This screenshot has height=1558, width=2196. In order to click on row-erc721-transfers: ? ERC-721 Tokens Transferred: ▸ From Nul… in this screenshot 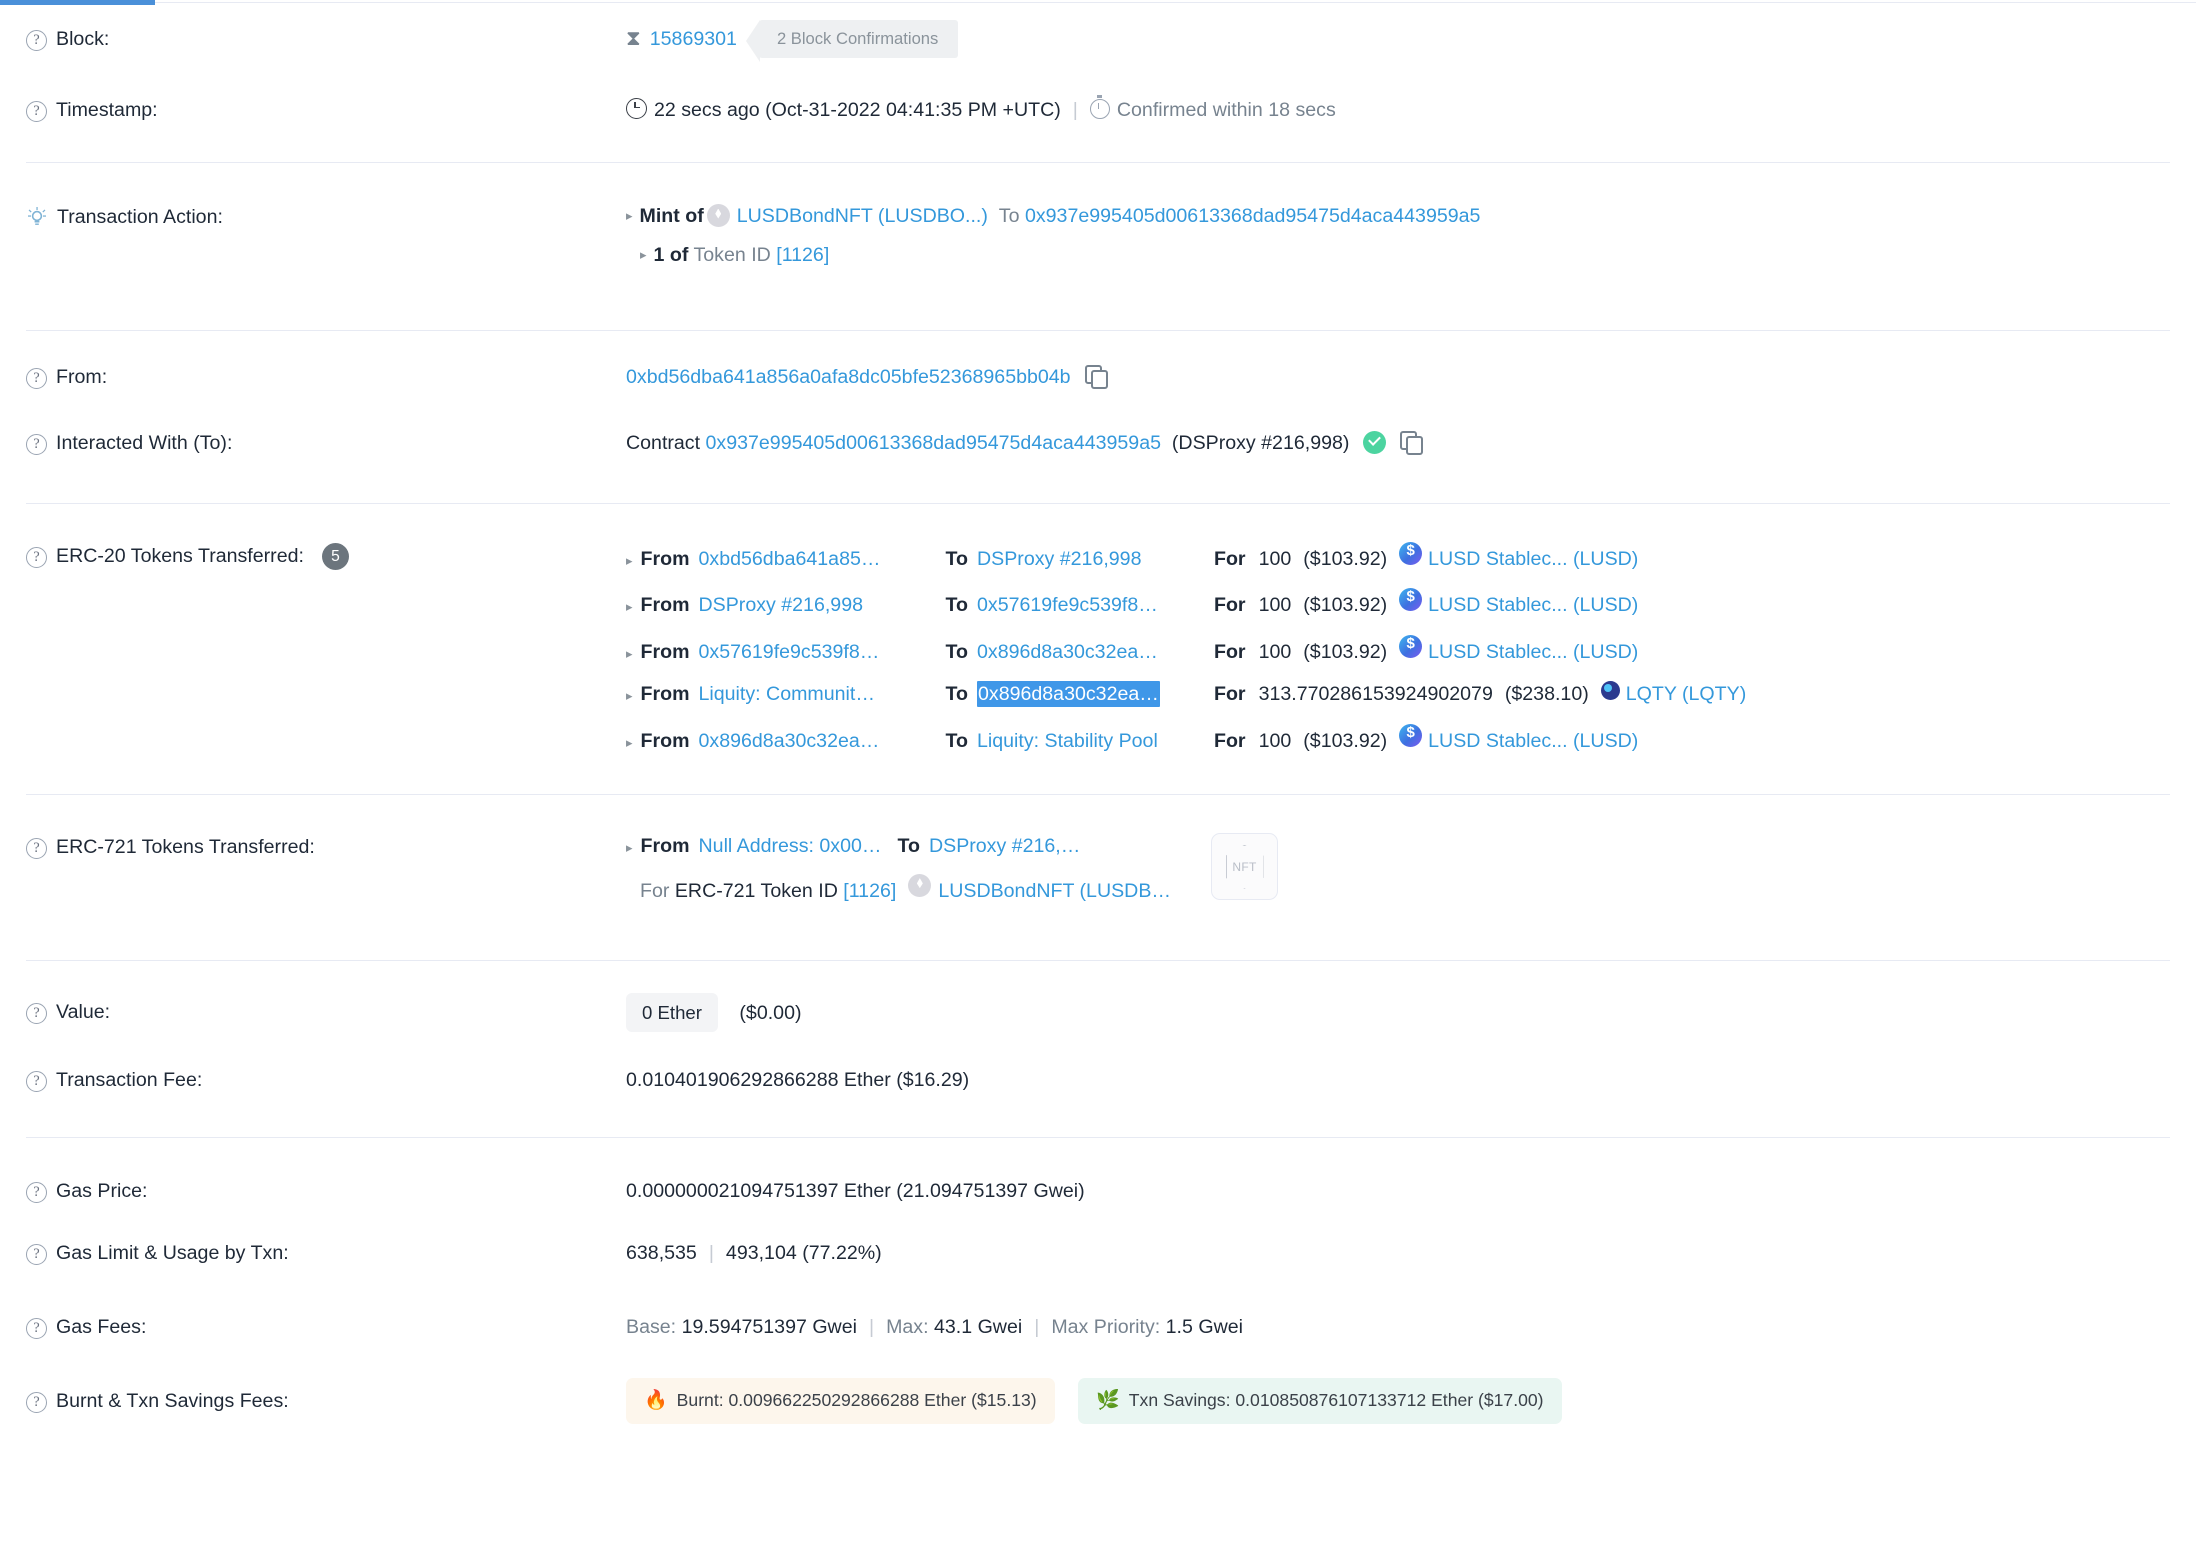, I will do `click(1098, 857)`.